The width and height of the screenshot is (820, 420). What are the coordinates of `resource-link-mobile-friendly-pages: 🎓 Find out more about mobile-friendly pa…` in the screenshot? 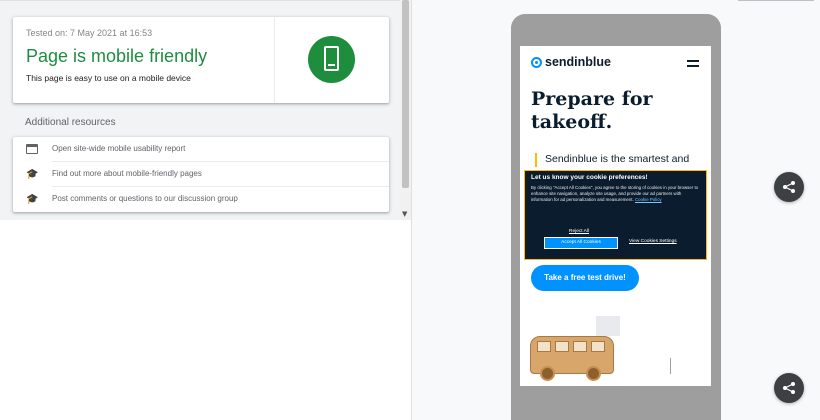 It's located at (201, 174).